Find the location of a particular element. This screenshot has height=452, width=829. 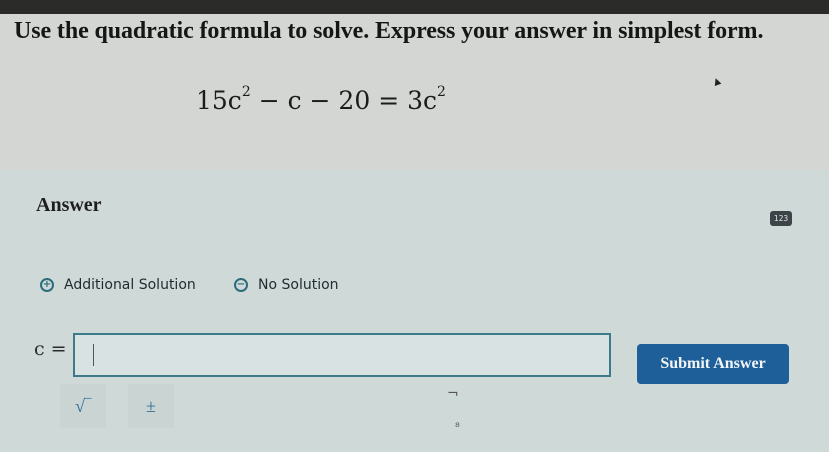

additional-solution-label: Additional Solution is located at coordinates (130, 285).